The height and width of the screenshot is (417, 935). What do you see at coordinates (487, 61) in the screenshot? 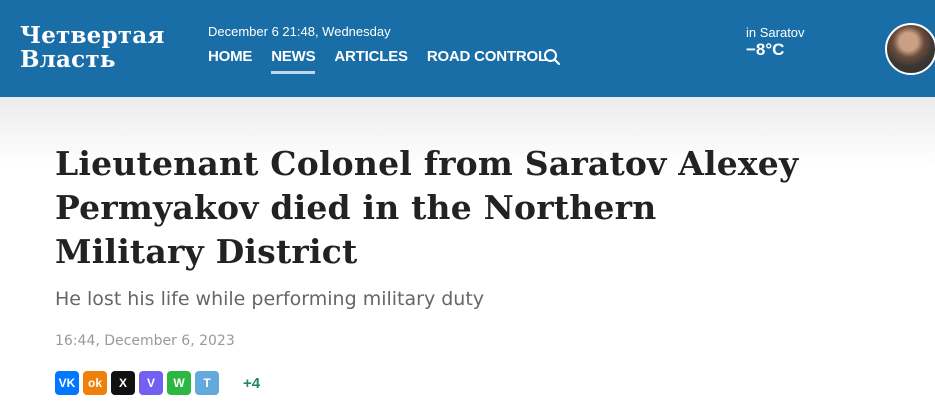
I see `nav-road-control: ROAD CONTROL` at bounding box center [487, 61].